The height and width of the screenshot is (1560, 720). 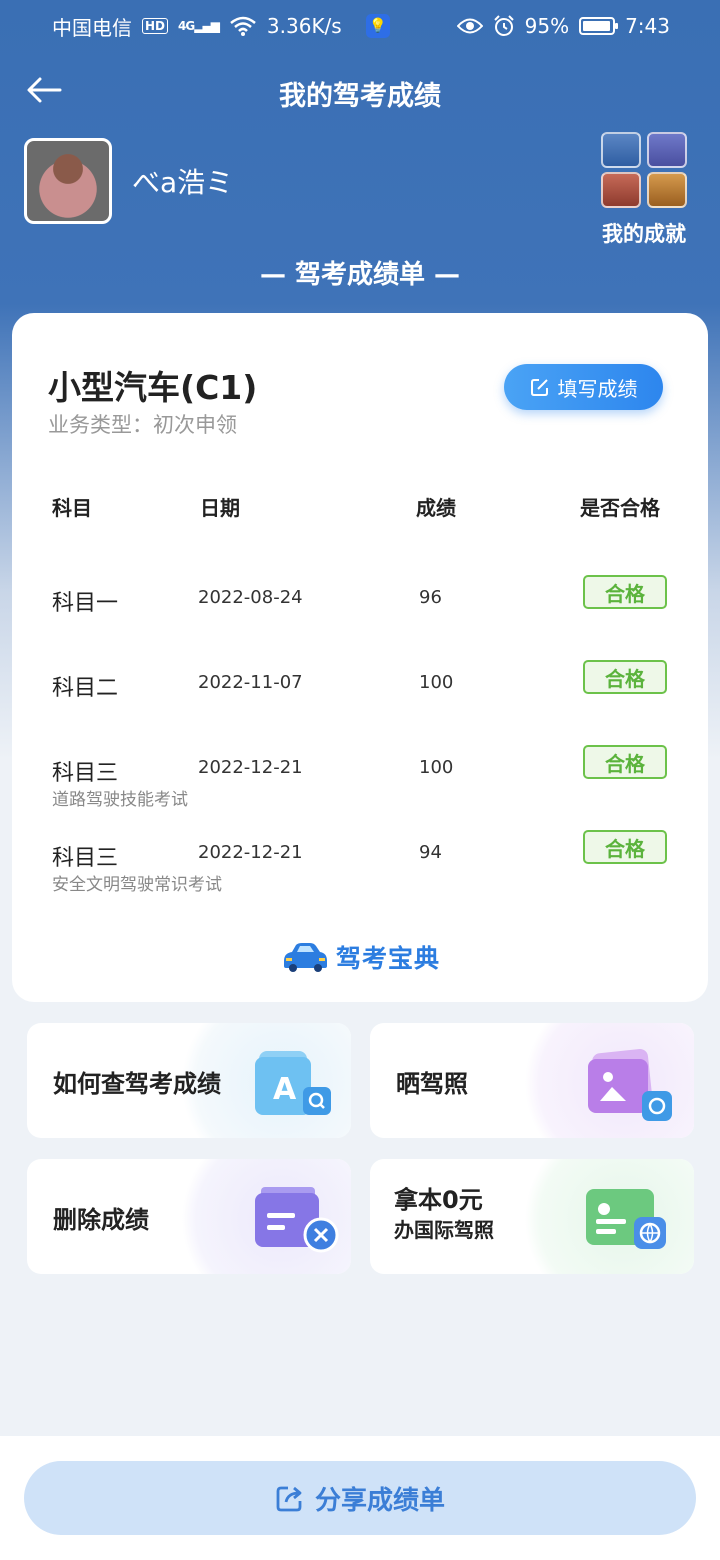 What do you see at coordinates (250, 597) in the screenshot?
I see `row-date: 2022-08-24` at bounding box center [250, 597].